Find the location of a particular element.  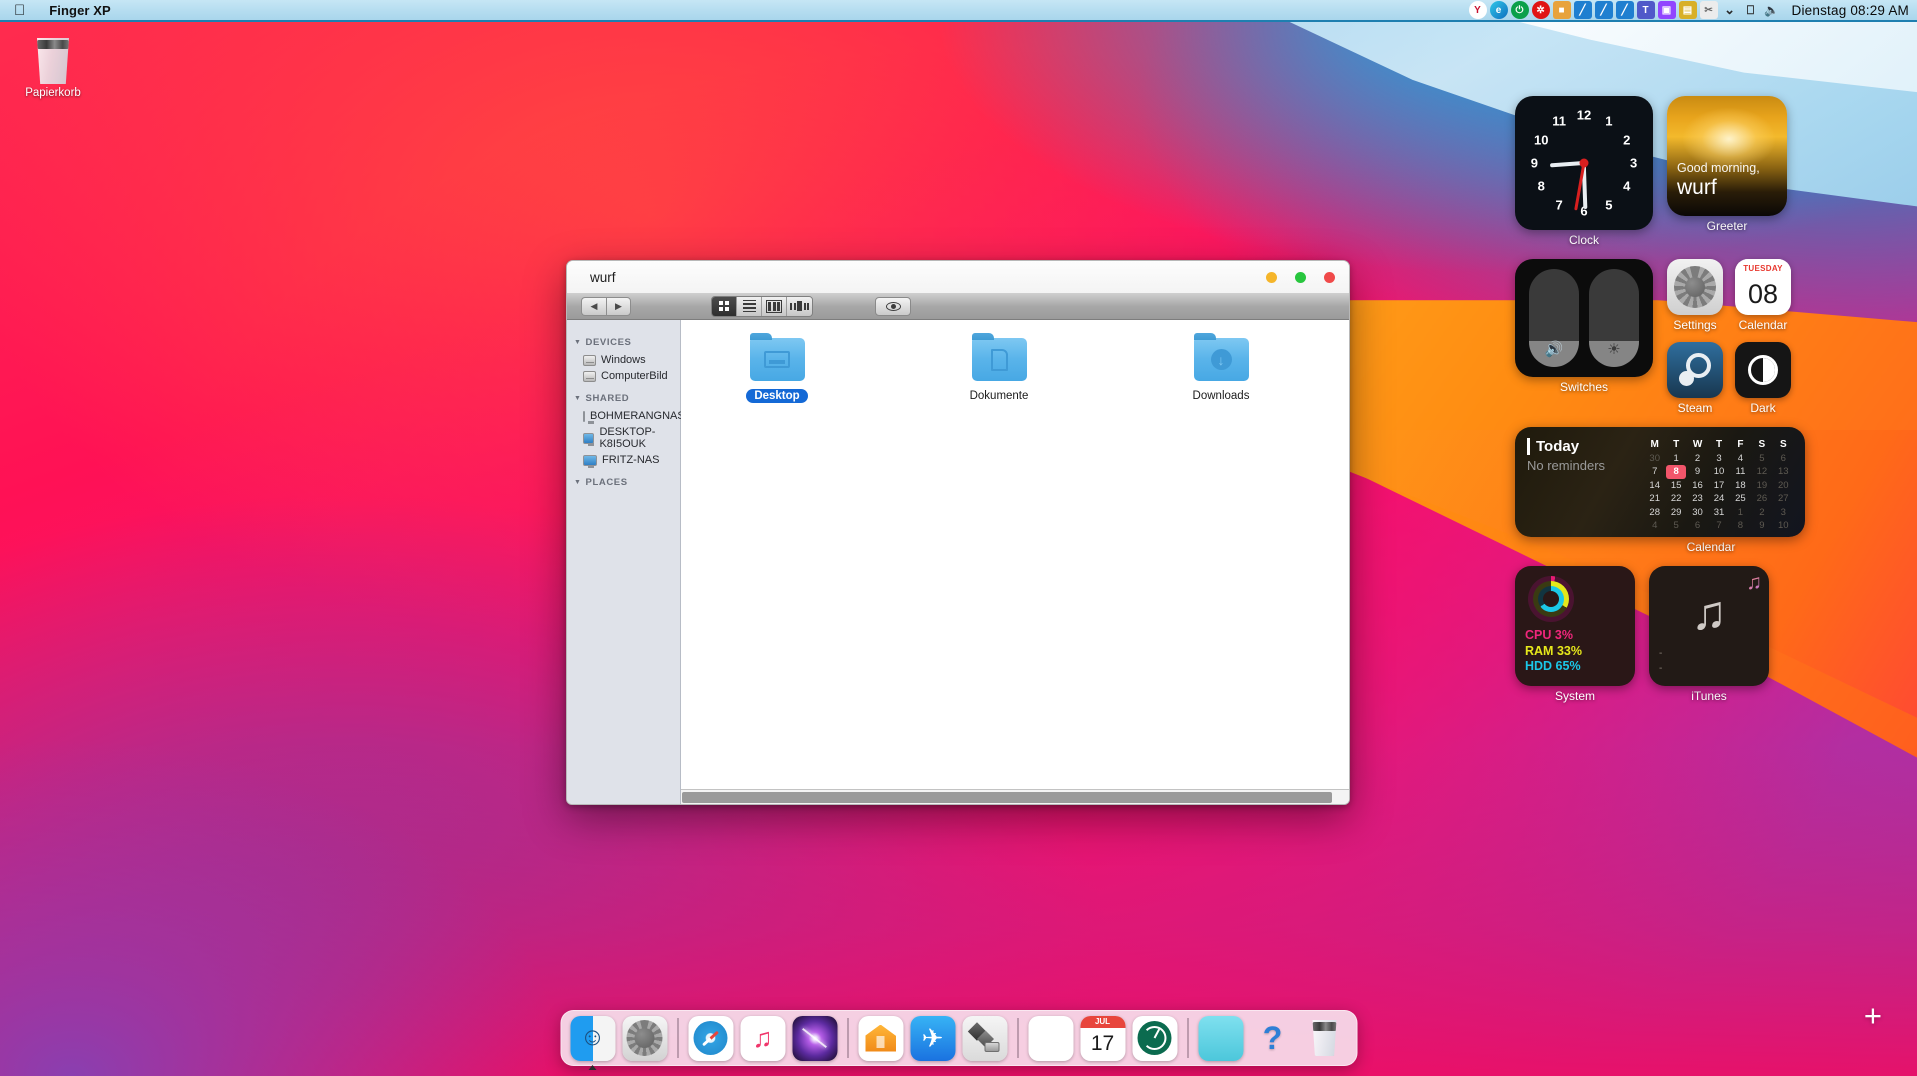

calendar-day-cell: 17 is located at coordinates (1718, 486).